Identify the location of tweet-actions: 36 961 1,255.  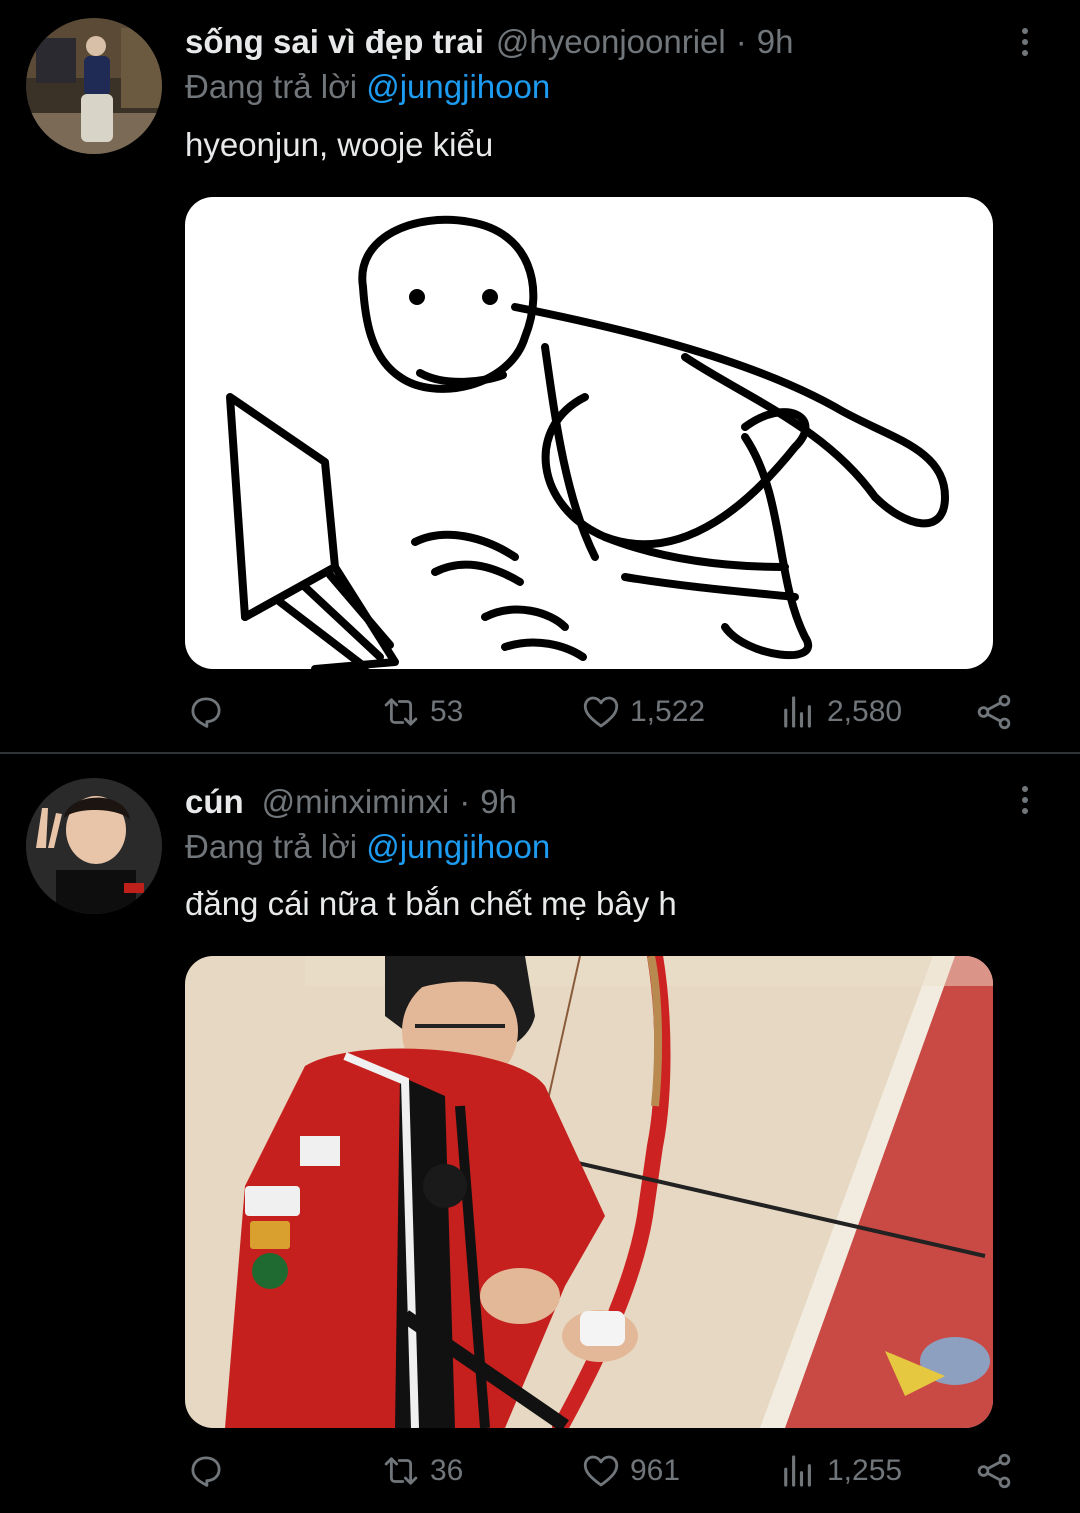
(607, 1471).